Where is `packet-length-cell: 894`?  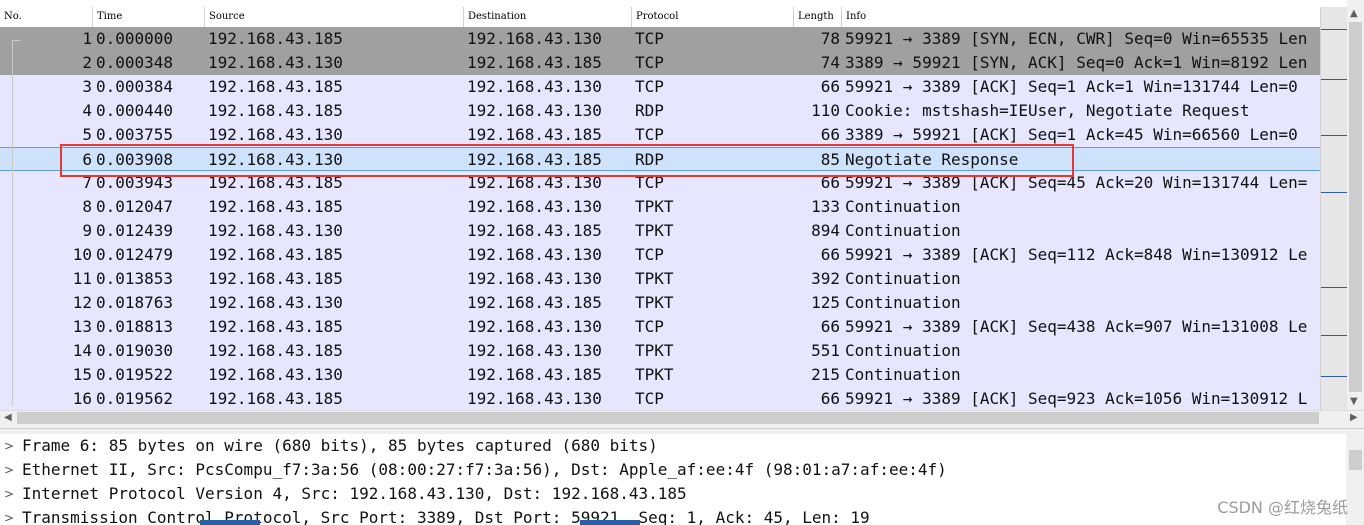
packet-length-cell: 894 is located at coordinates (825, 230).